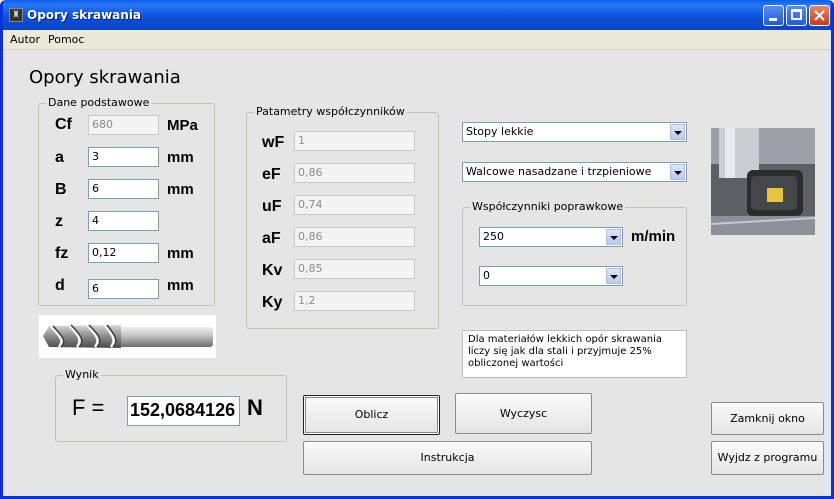 This screenshot has height=499, width=834. Describe the element at coordinates (272, 302) in the screenshot. I see `symbol-ky: Ky` at that location.